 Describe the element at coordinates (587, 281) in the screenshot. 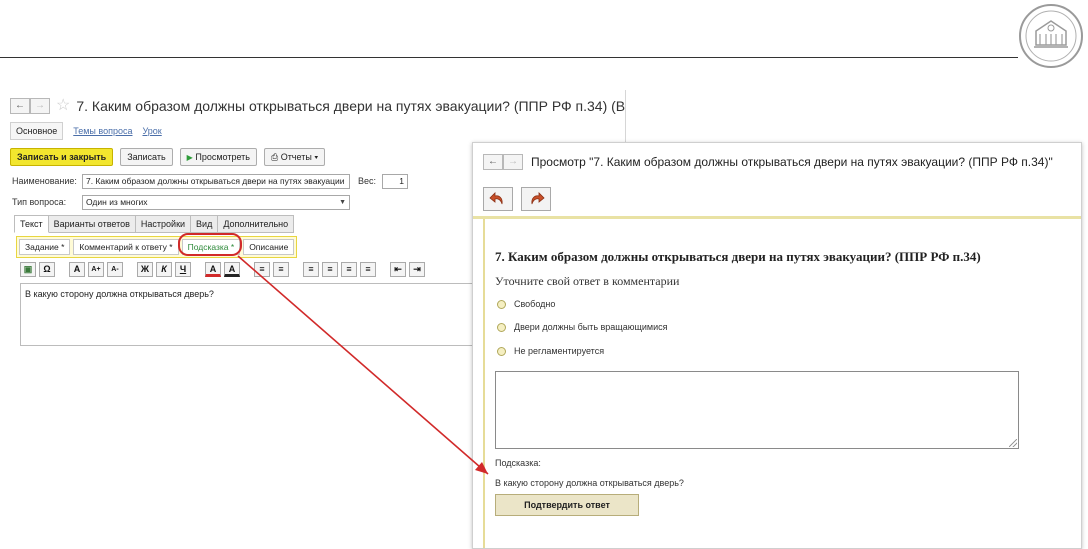

I see `question-subtitle: Уточните свой ответ в комментарии` at that location.